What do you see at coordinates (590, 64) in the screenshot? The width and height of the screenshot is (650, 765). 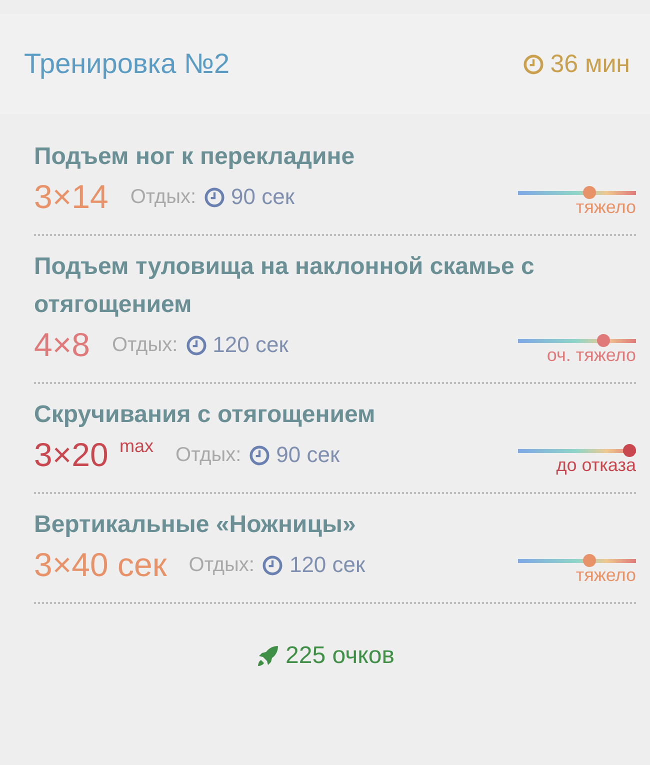 I see `duration-text: 36 мин` at bounding box center [590, 64].